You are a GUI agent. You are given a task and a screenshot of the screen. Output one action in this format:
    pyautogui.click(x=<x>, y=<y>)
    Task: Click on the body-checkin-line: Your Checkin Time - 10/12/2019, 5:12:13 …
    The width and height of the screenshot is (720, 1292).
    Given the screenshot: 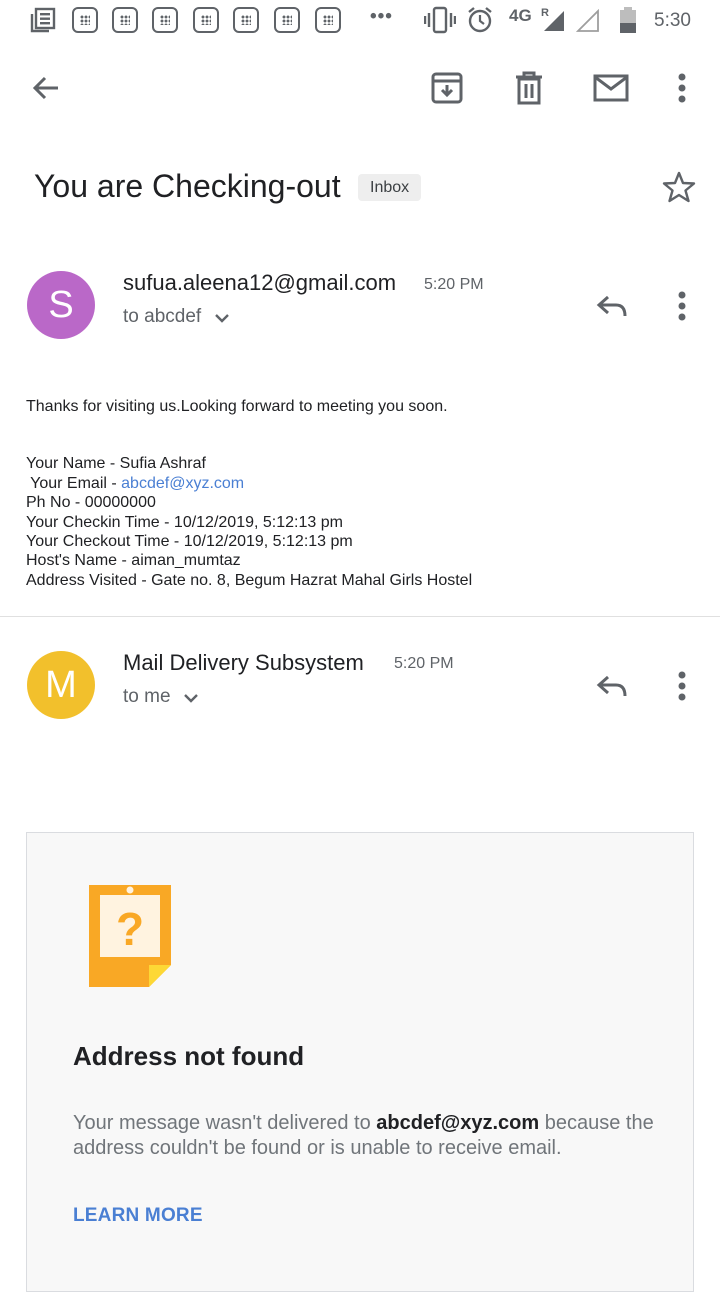 What is the action you would take?
    pyautogui.click(x=184, y=522)
    